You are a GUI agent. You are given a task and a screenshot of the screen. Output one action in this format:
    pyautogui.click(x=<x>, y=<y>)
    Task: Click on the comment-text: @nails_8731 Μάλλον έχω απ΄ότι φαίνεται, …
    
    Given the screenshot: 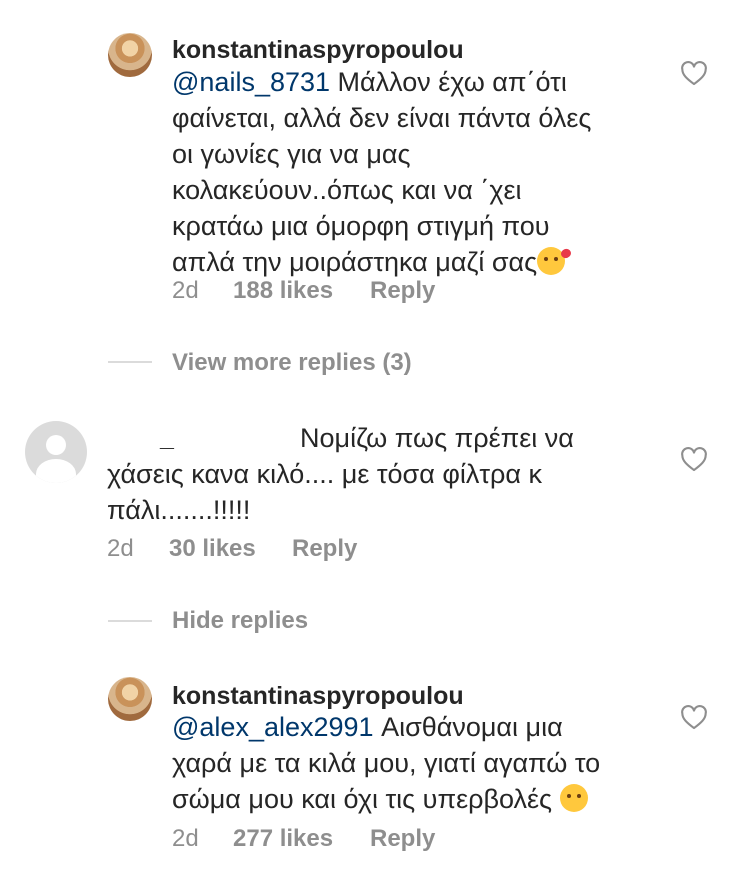 What is the action you would take?
    pyautogui.click(x=382, y=172)
    